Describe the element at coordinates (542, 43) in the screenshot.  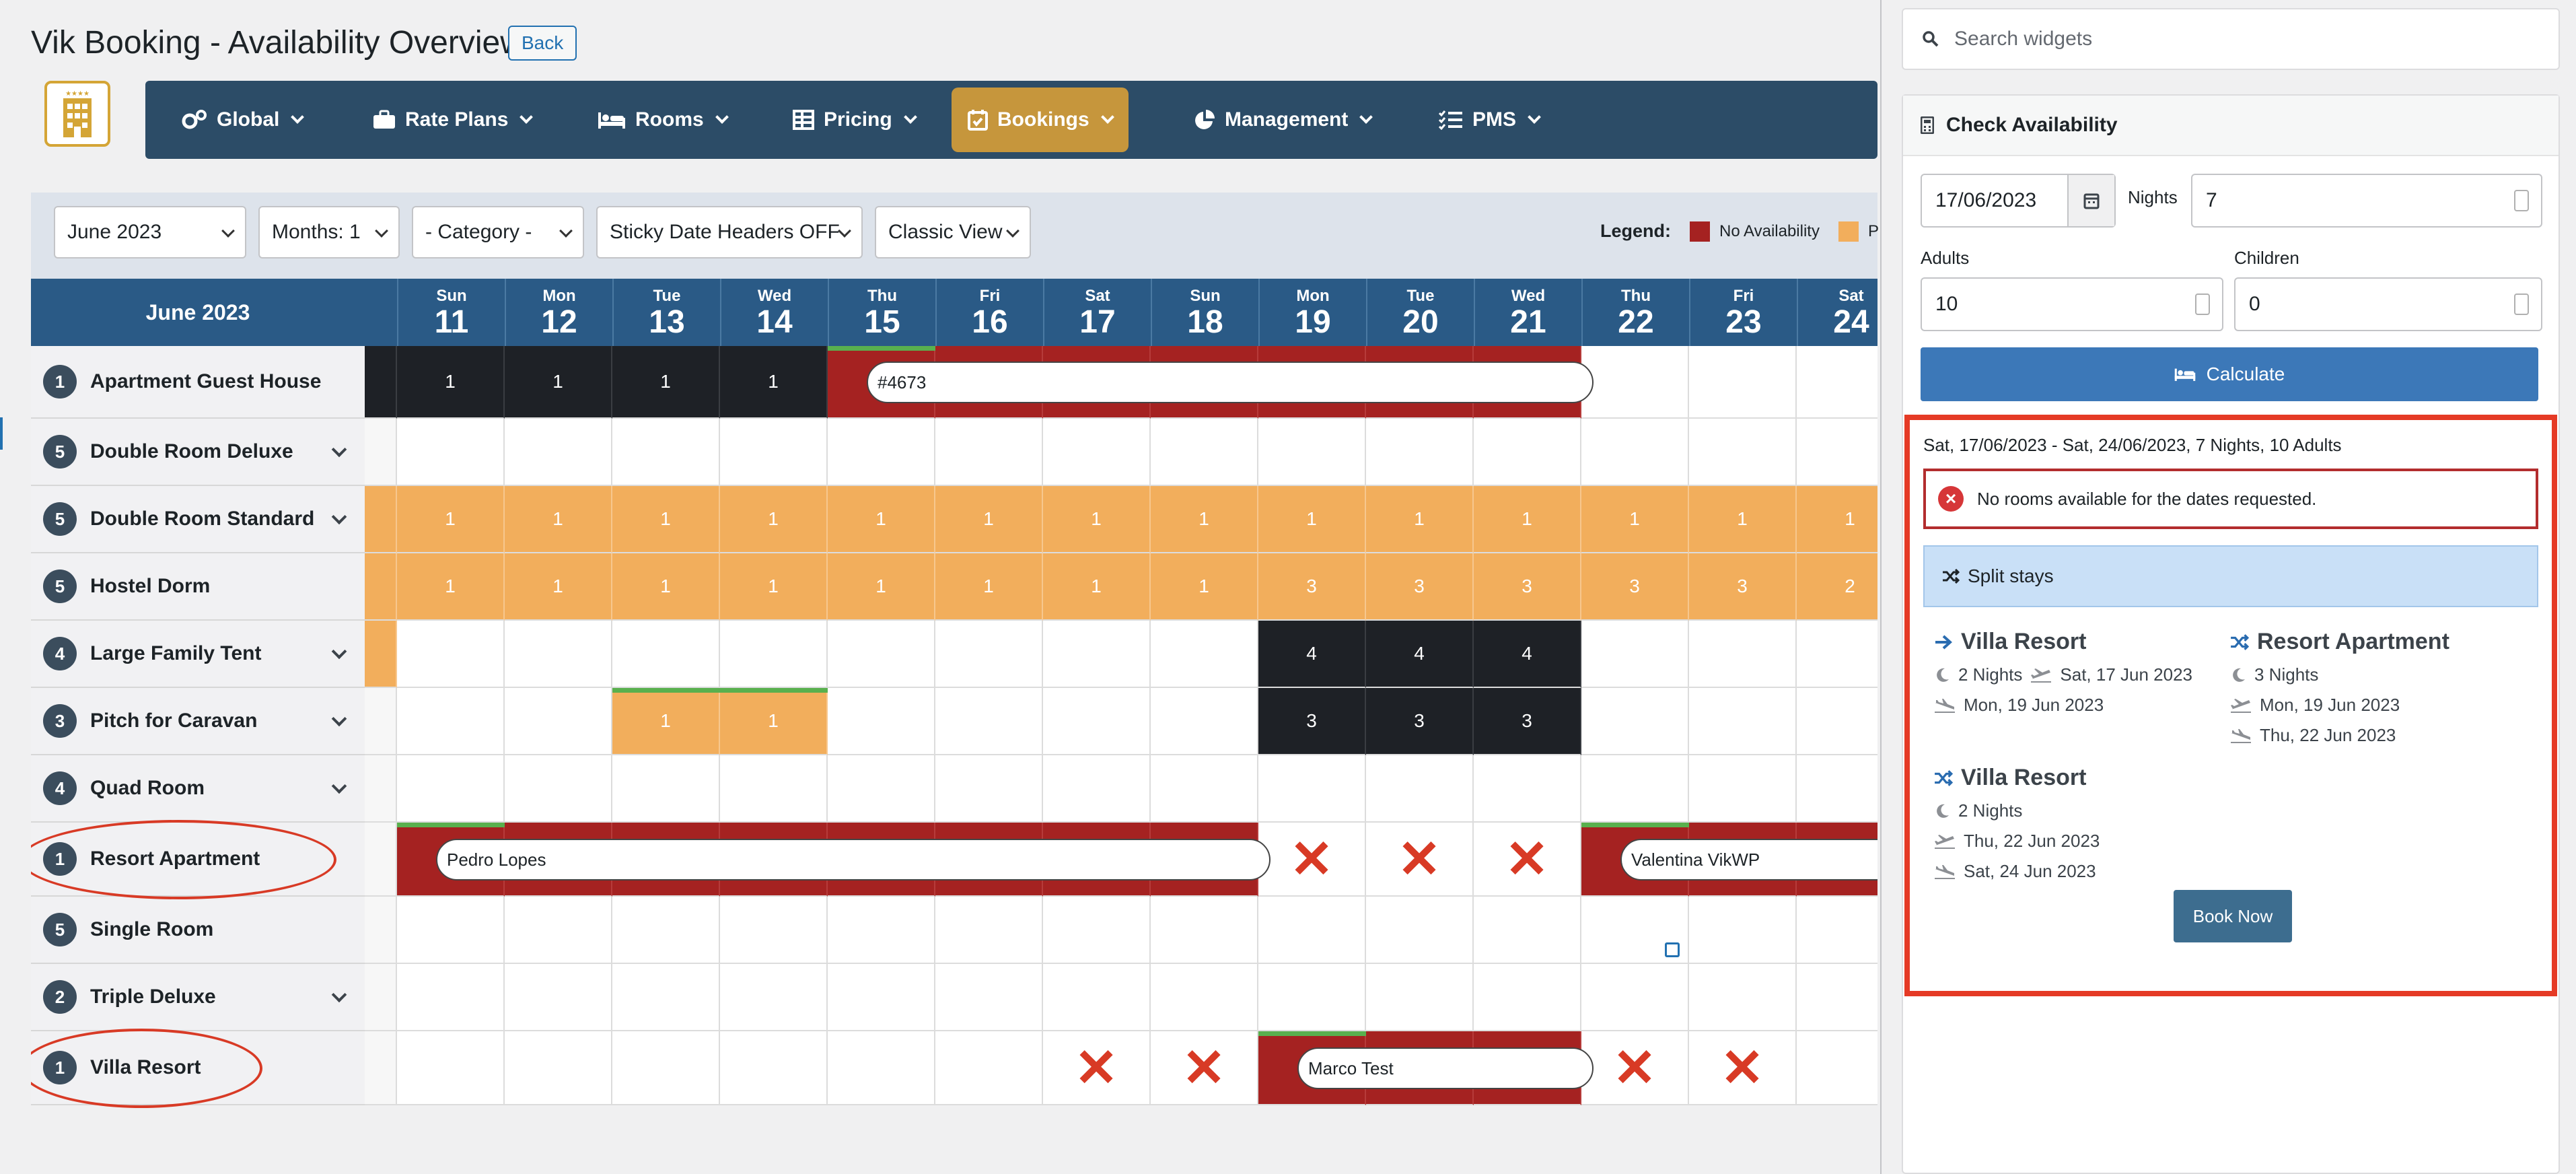
I see `back-button: Back` at that location.